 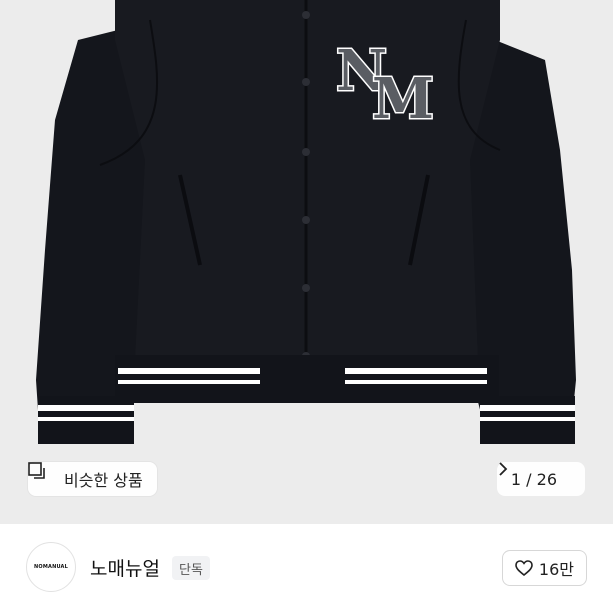 I want to click on chevron-right-icon, so click(x=537, y=474).